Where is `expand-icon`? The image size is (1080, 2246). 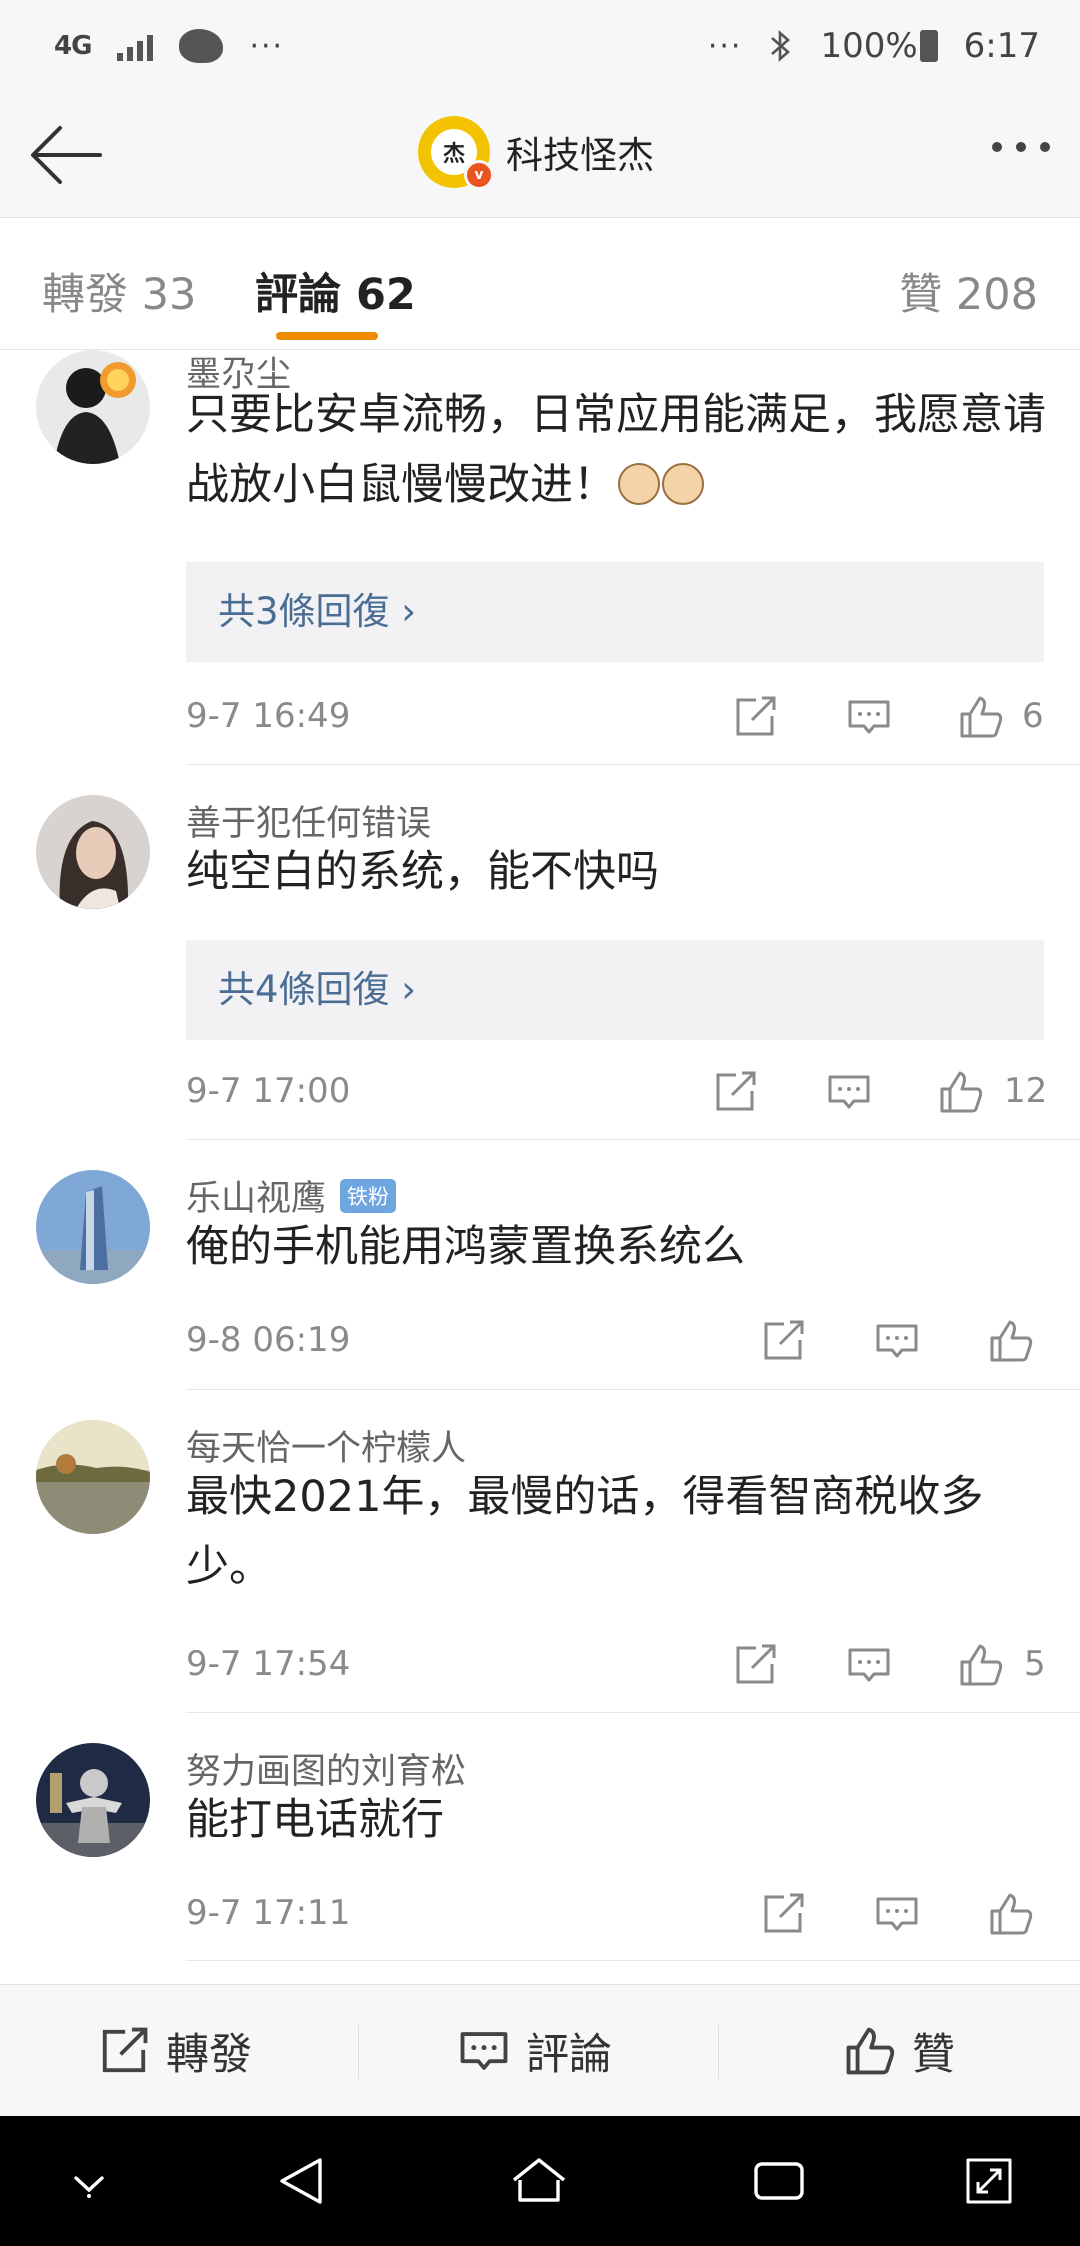
expand-icon is located at coordinates (989, 2181).